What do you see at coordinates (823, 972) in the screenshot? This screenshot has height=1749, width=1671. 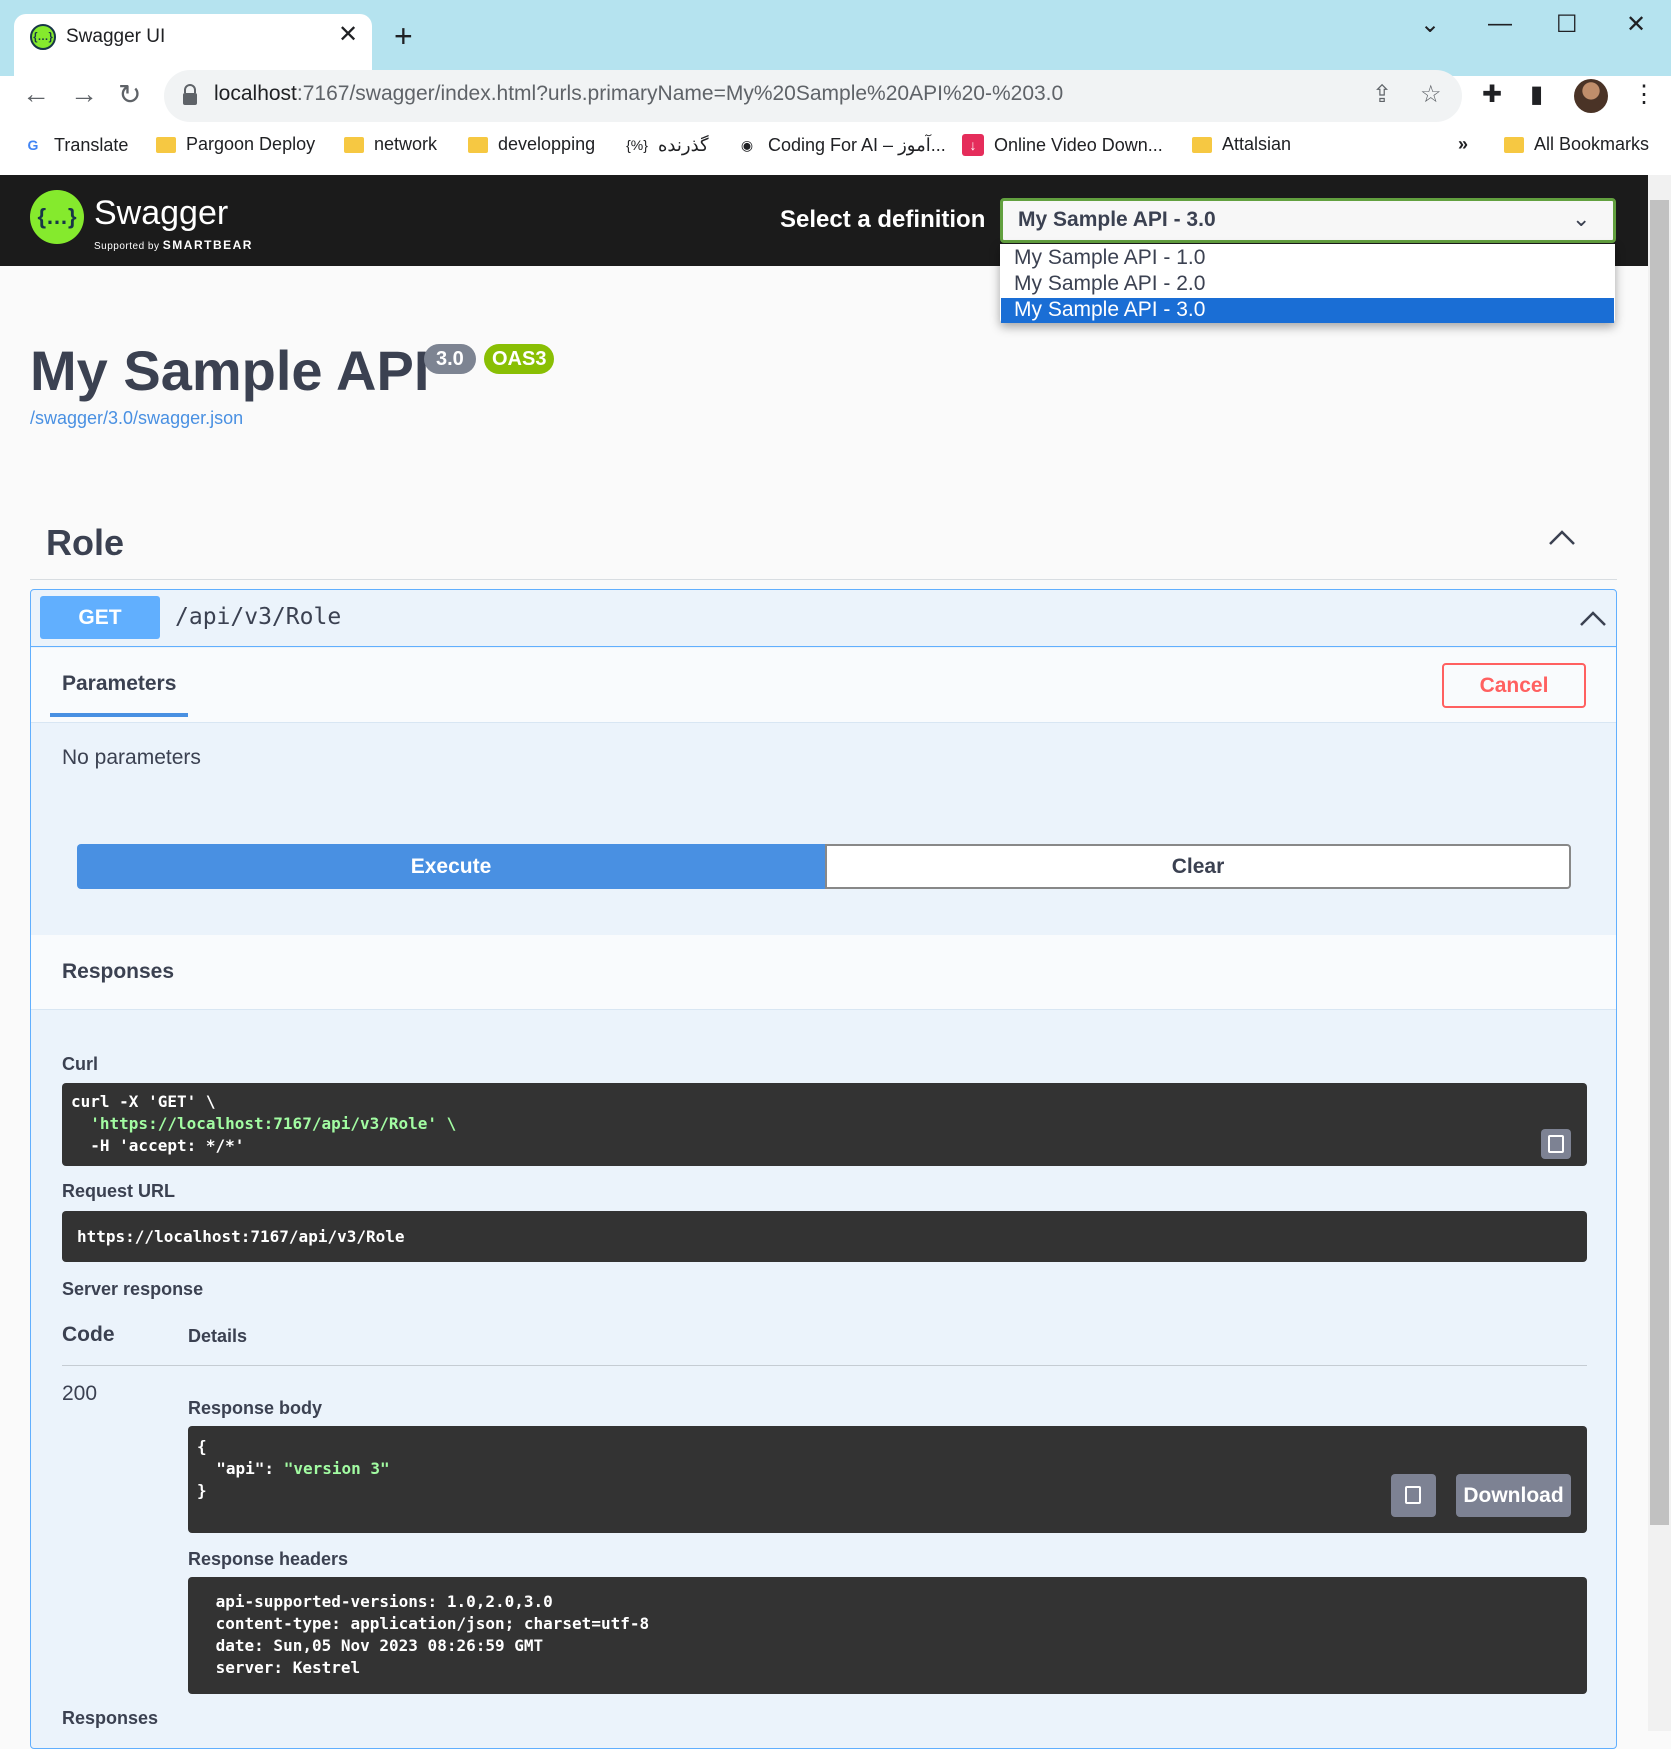 I see `responses-header` at bounding box center [823, 972].